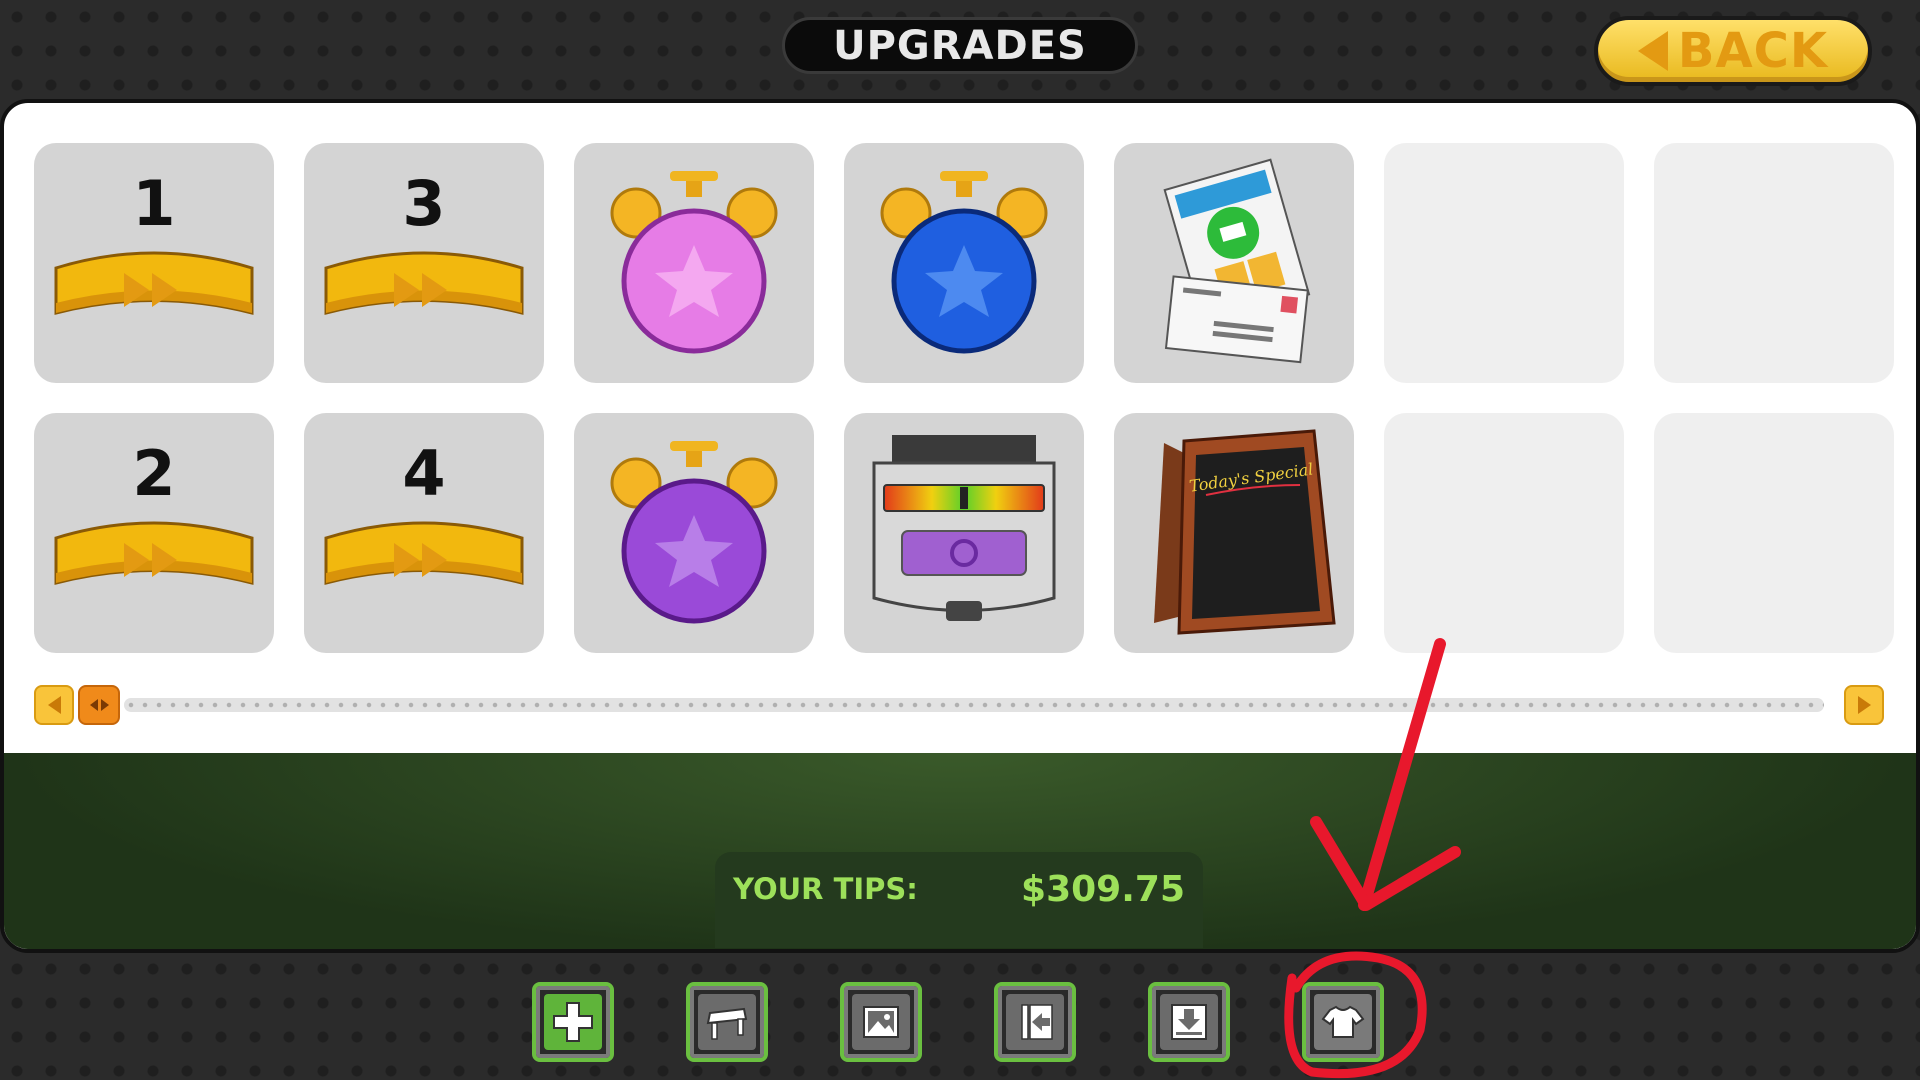  What do you see at coordinates (825, 889) in the screenshot?
I see `tips-label: YOUR TIPS:` at bounding box center [825, 889].